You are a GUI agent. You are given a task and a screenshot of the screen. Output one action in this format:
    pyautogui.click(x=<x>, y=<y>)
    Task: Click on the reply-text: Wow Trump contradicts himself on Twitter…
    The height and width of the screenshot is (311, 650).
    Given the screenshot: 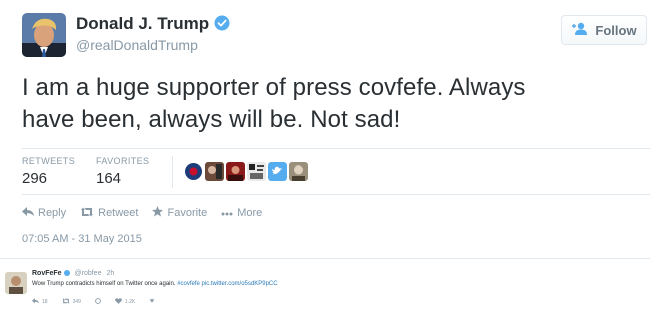 What is the action you would take?
    pyautogui.click(x=155, y=284)
    